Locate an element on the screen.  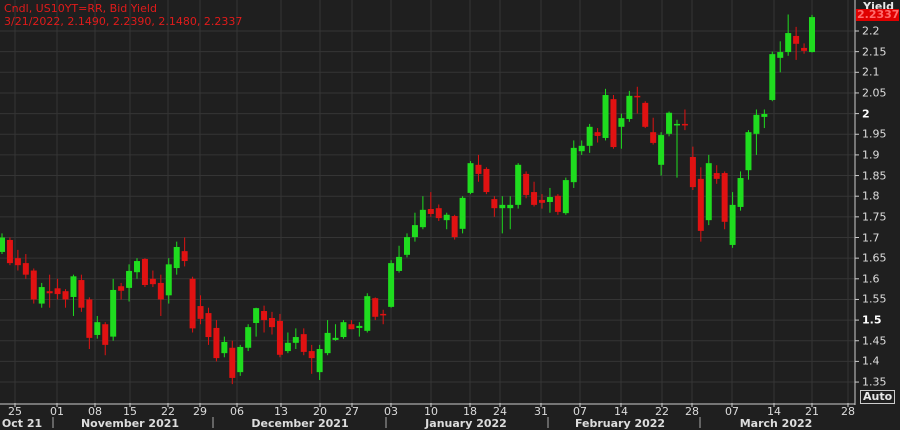
x-tick-label: 07 is located at coordinates (732, 411).